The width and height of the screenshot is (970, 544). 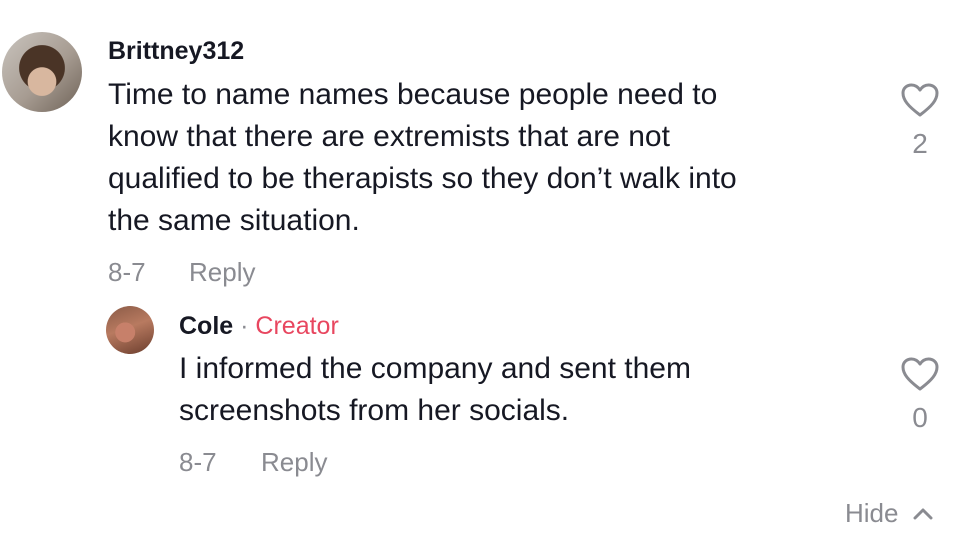 What do you see at coordinates (920, 143) in the screenshot?
I see `like-count: 2` at bounding box center [920, 143].